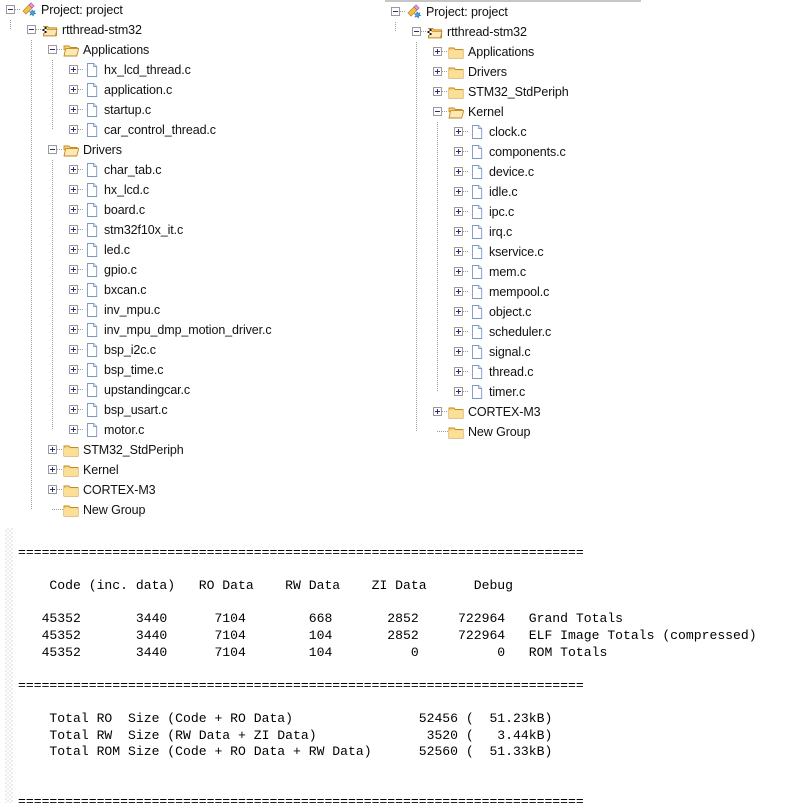 The image size is (798, 811). Describe the element at coordinates (132, 310) in the screenshot. I see `tree-node-label: inv_mpu.c` at that location.